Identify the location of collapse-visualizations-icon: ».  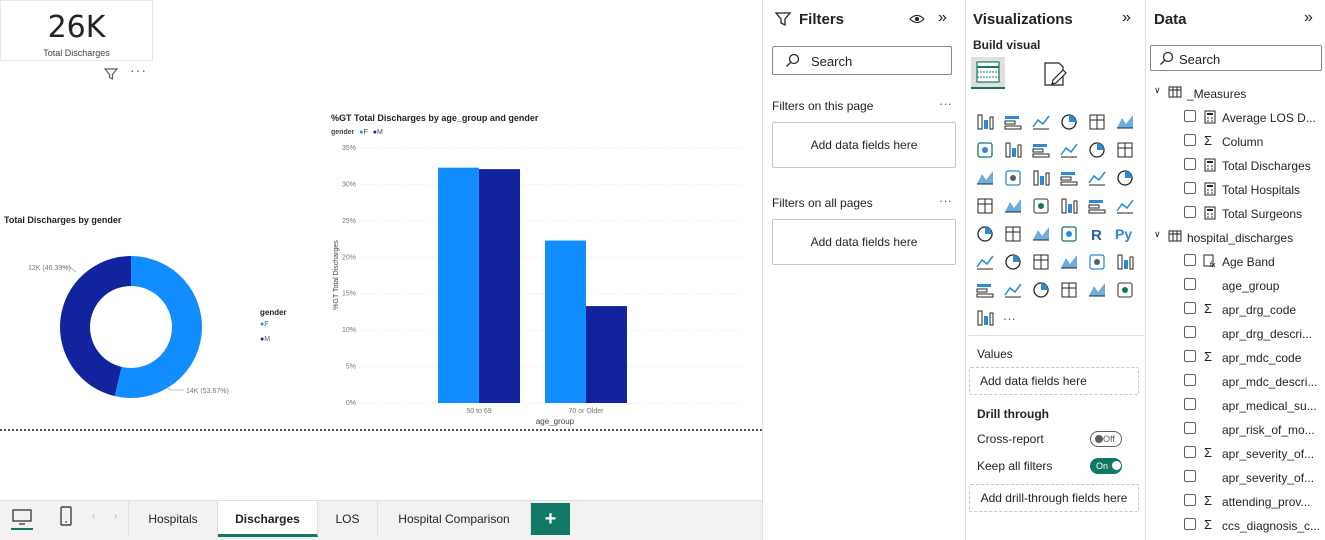
(1126, 18).